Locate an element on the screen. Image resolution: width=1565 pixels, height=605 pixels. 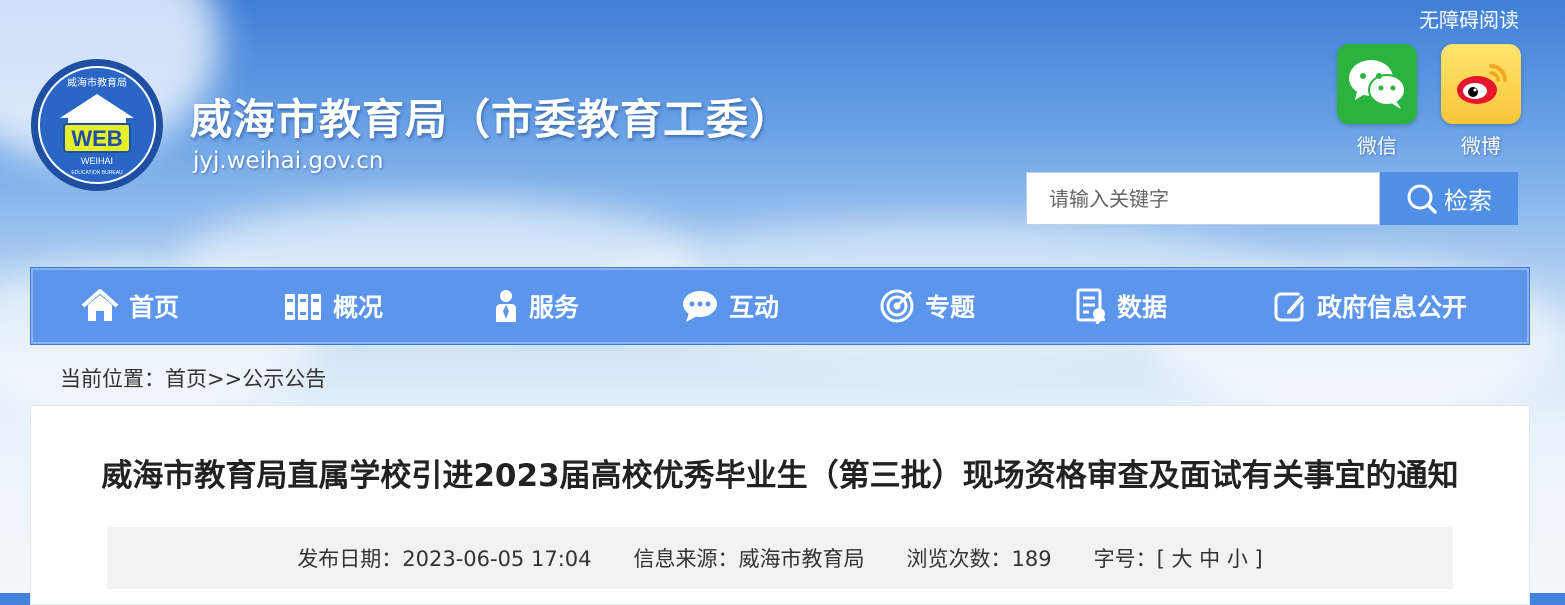
edit-icon is located at coordinates (1290, 307).